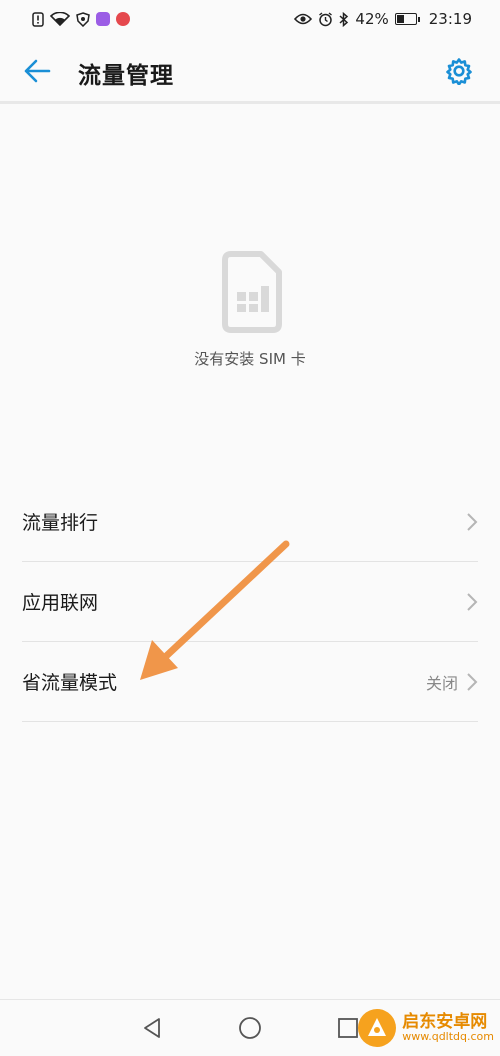 This screenshot has width=500, height=1056. I want to click on status-left-icons, so click(81, 19).